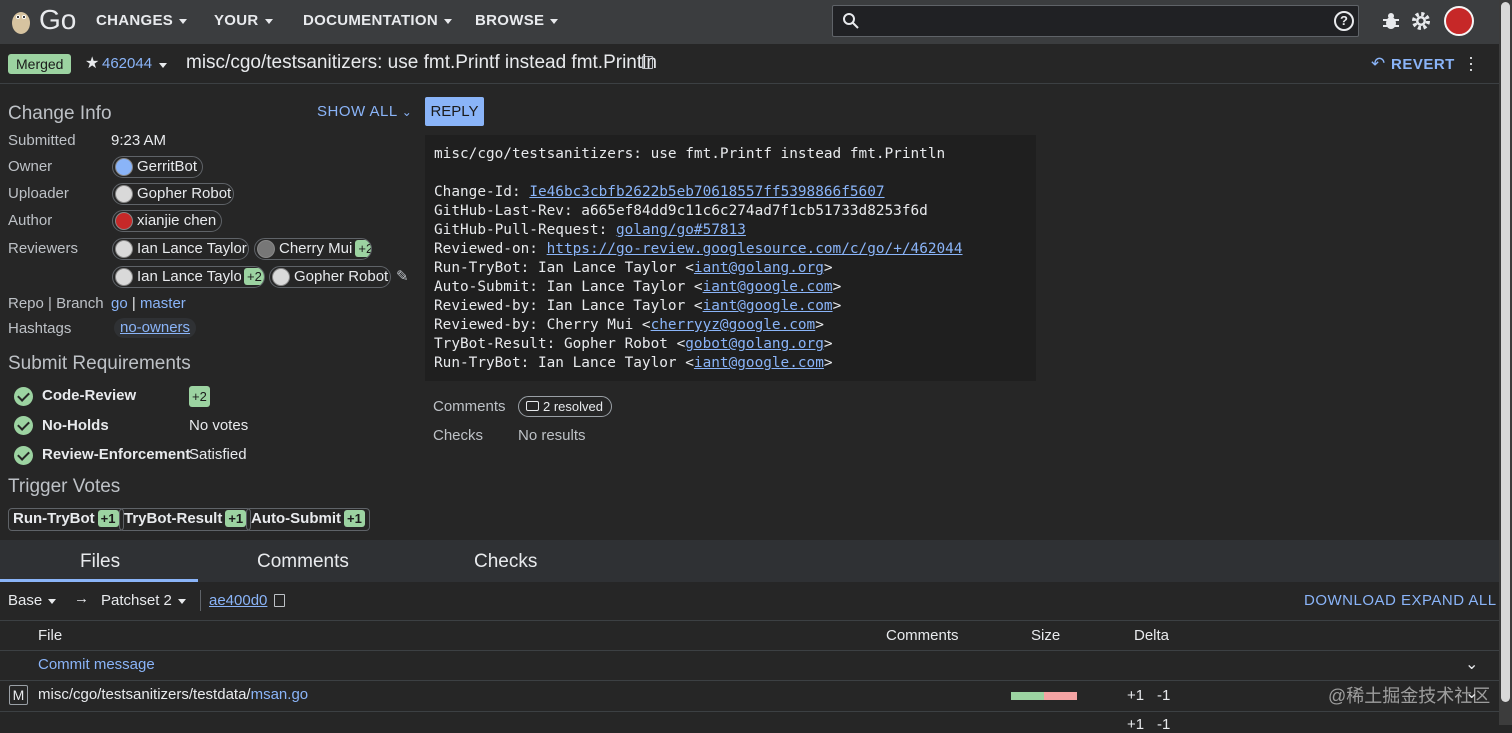  What do you see at coordinates (57, 20) in the screenshot?
I see `app-logo-text: Go` at bounding box center [57, 20].